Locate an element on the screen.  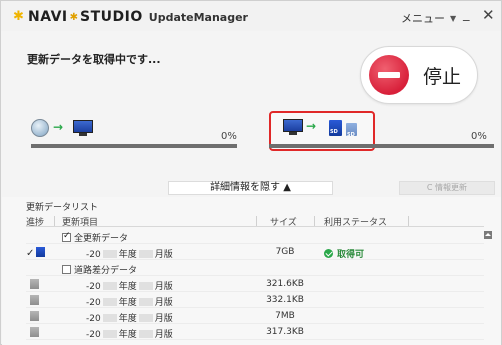
close-button: ✕ is located at coordinates (489, 15).